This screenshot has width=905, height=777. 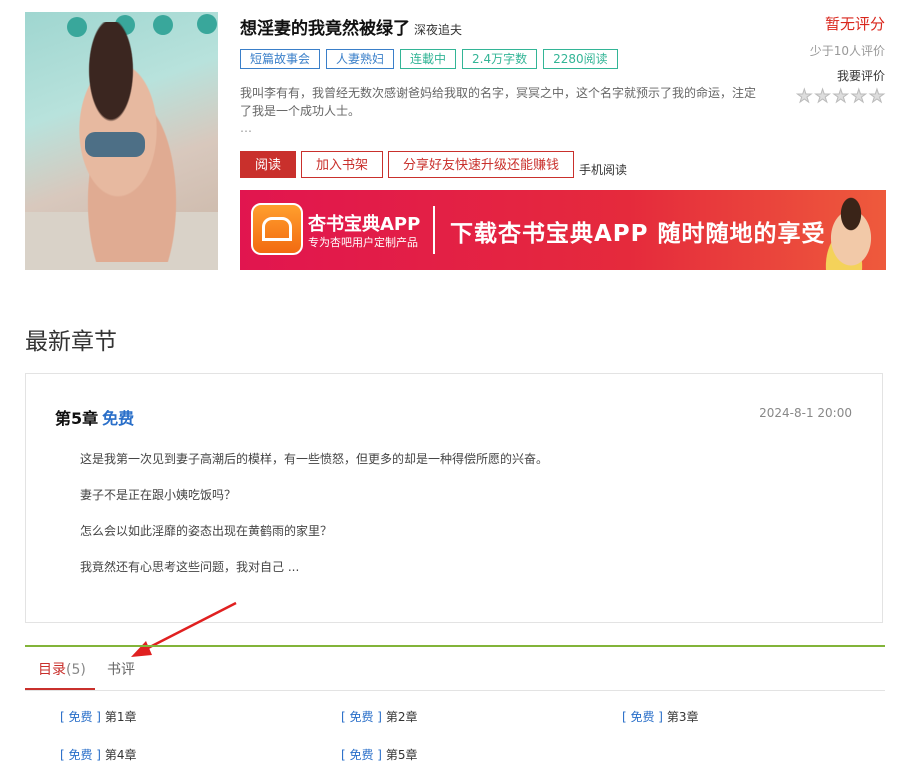 I want to click on tab-bar: 目录(5) 书评, so click(x=455, y=669).